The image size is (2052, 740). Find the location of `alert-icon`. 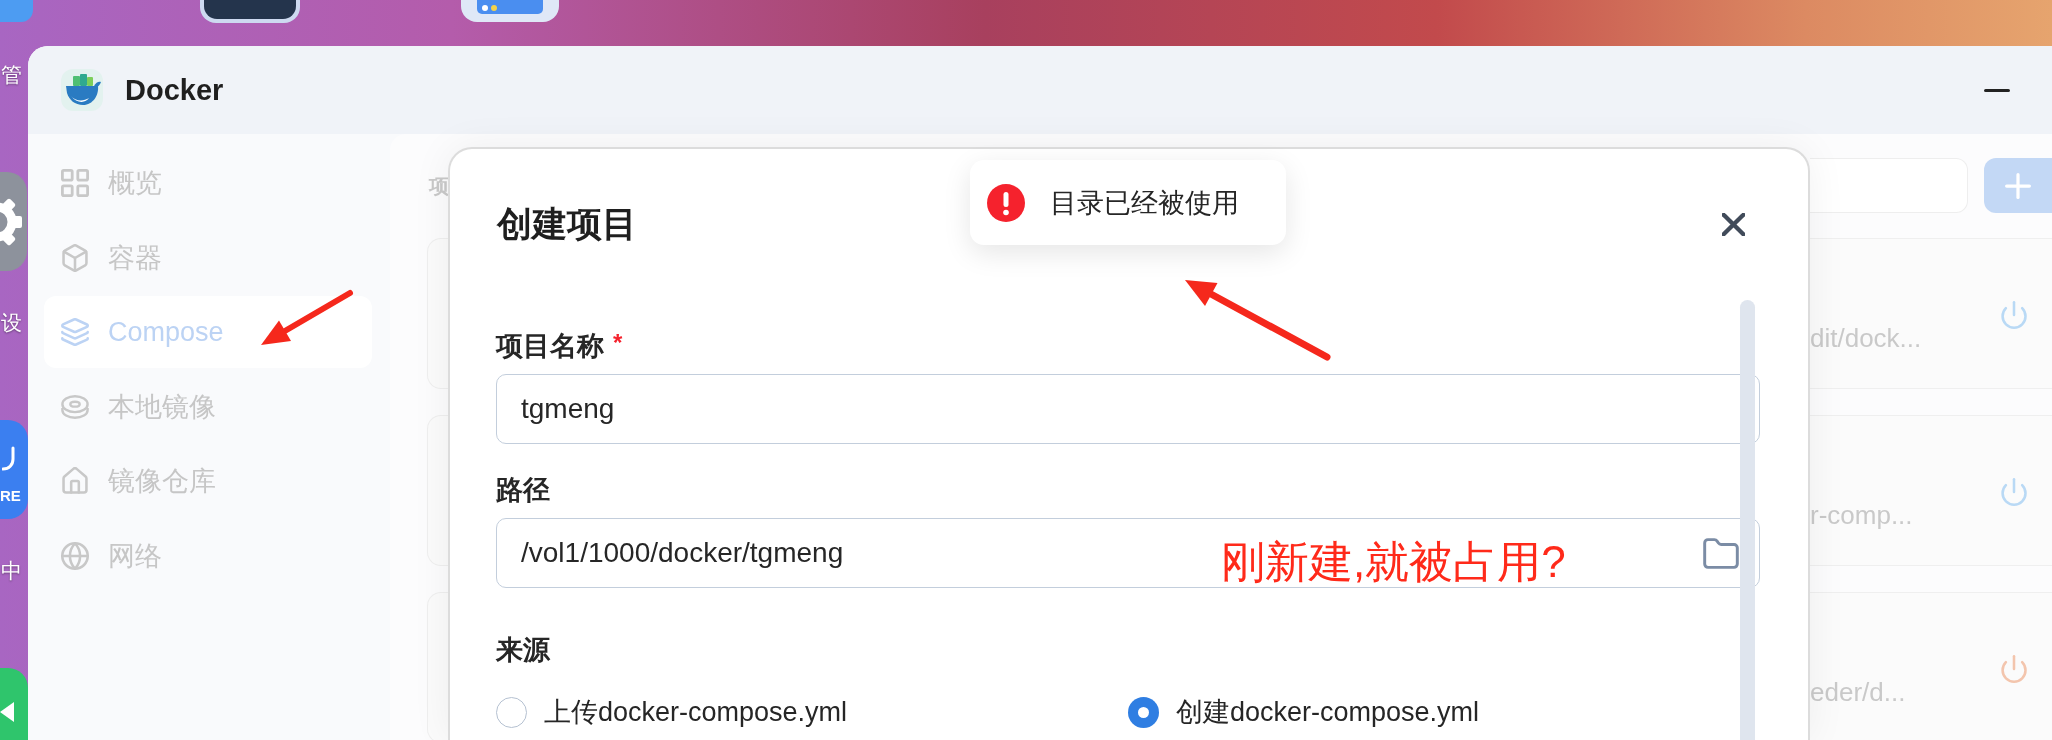

alert-icon is located at coordinates (1006, 202).